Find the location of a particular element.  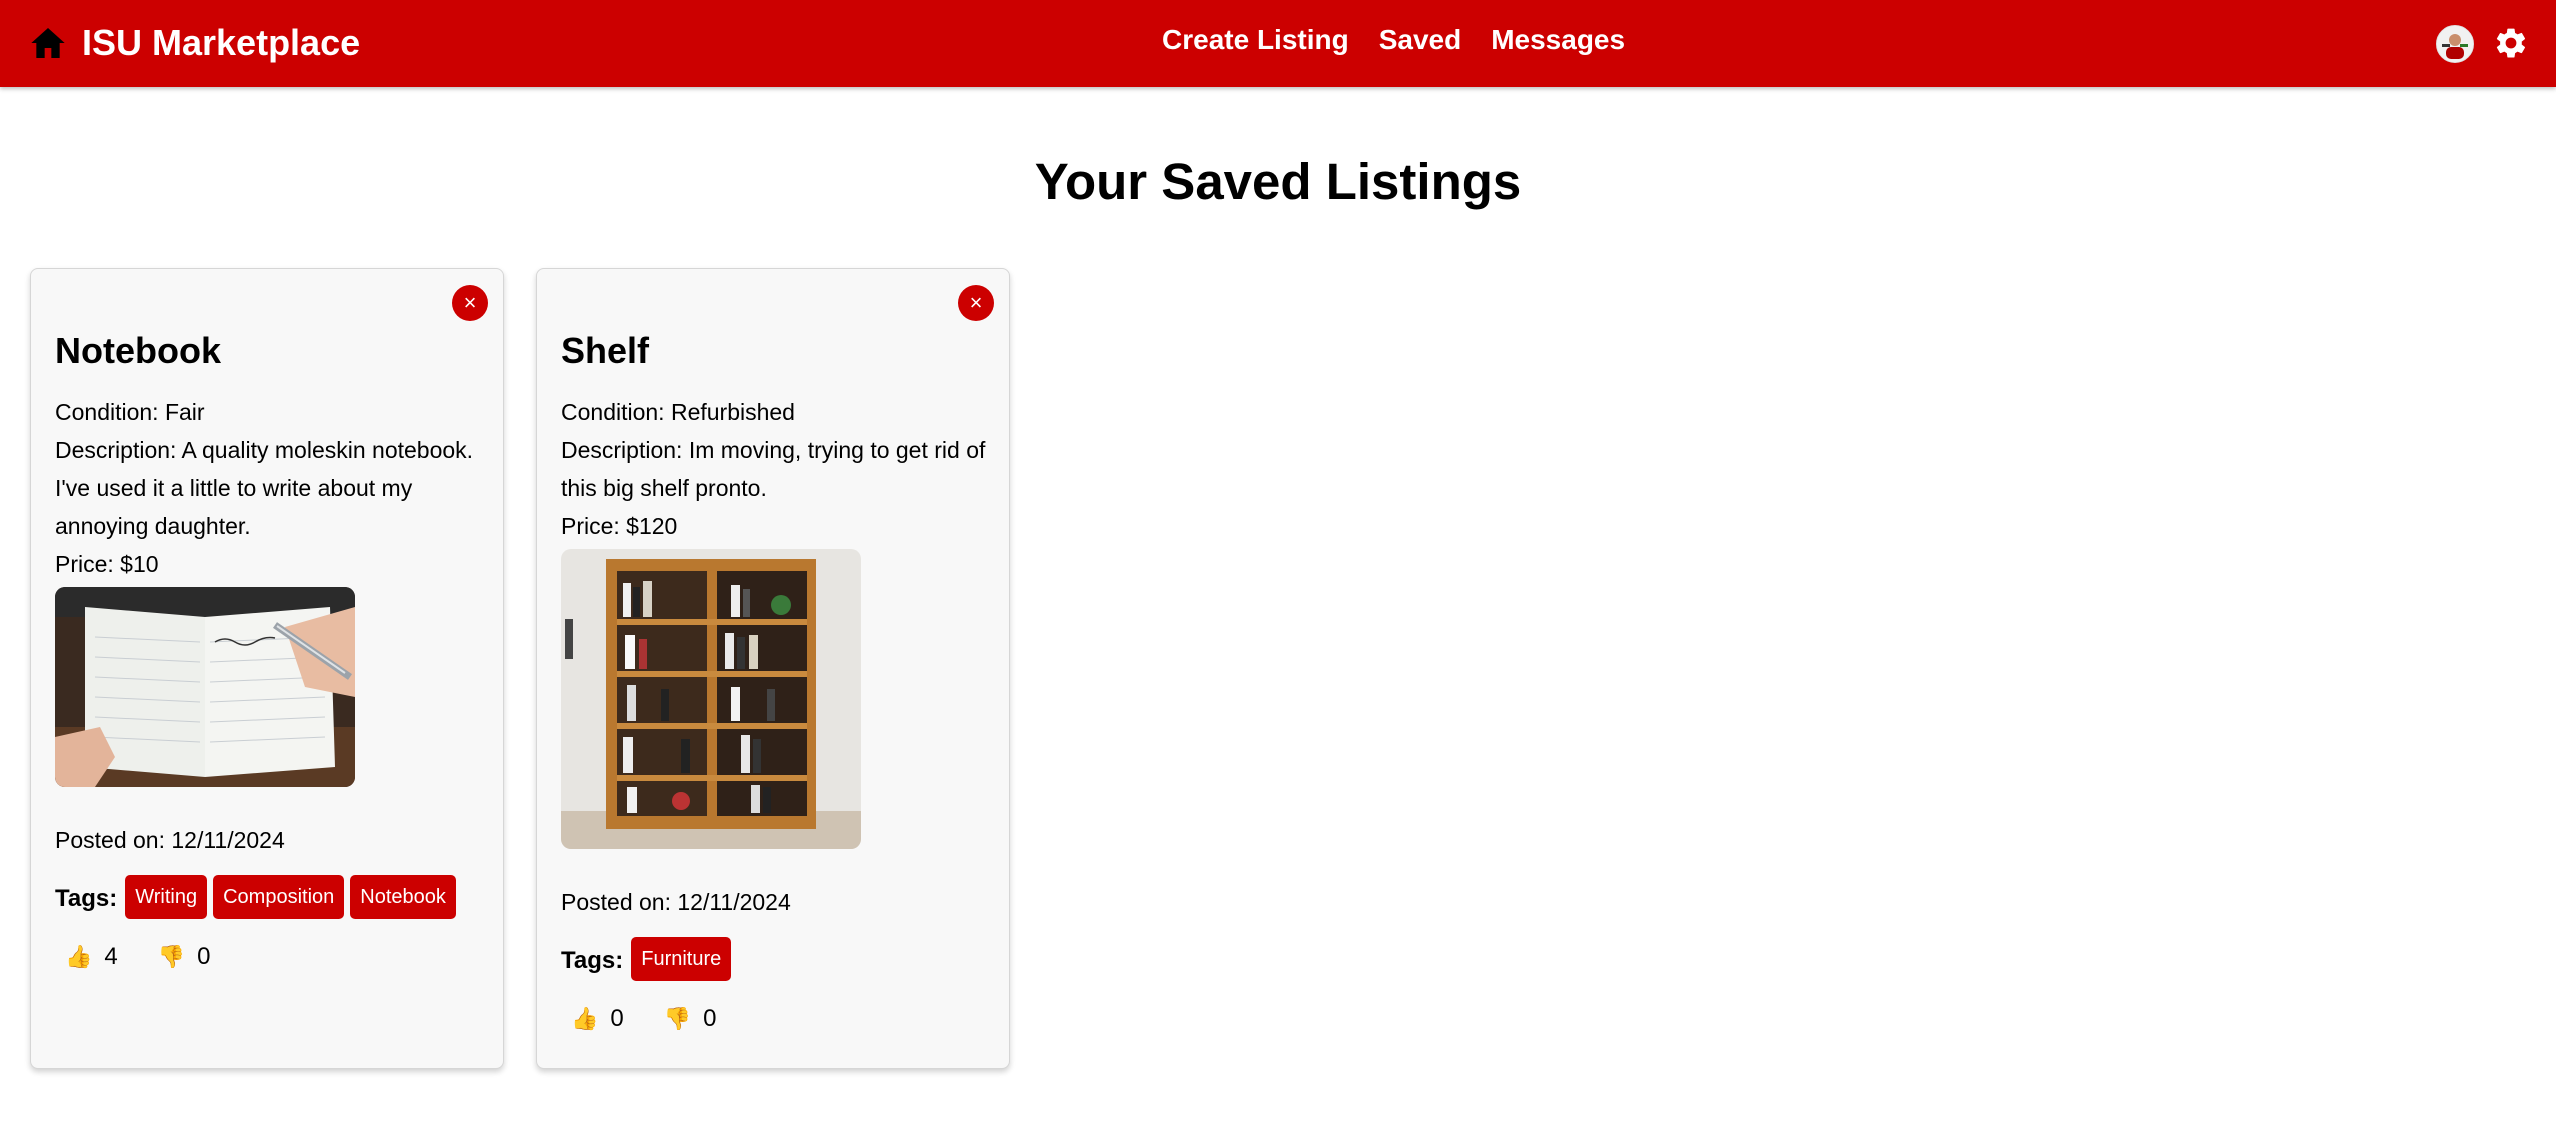

user-avatar is located at coordinates (2455, 44).